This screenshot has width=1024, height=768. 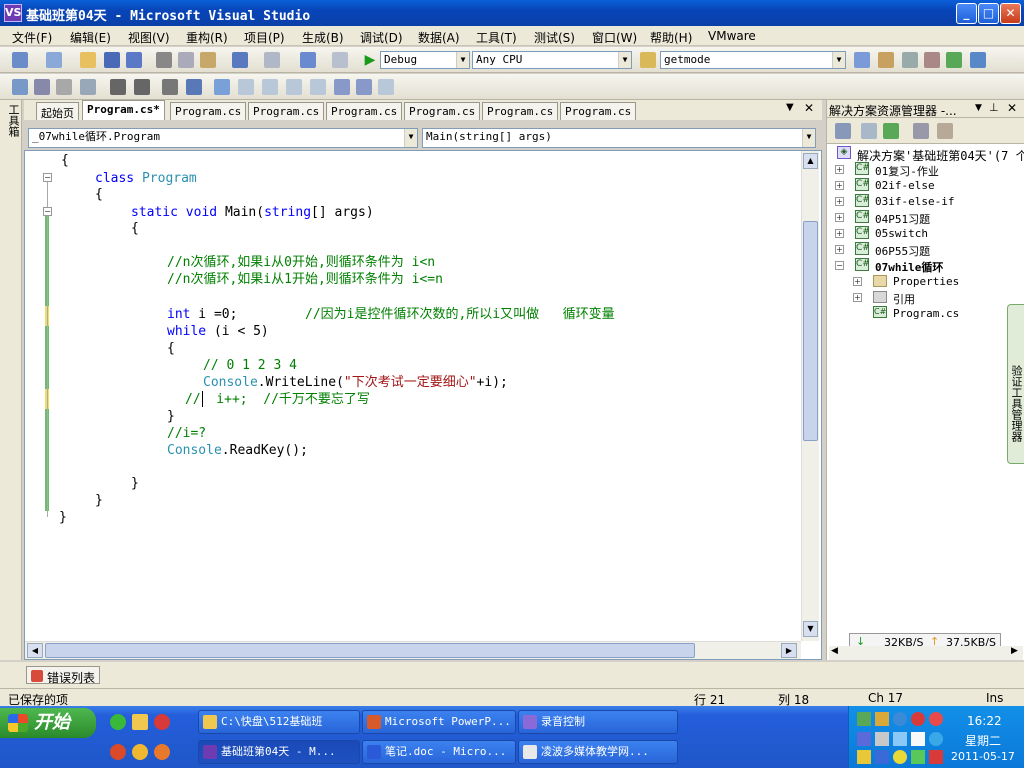 I want to click on tab-program-cs-active: Program.cs*, so click(x=123, y=110).